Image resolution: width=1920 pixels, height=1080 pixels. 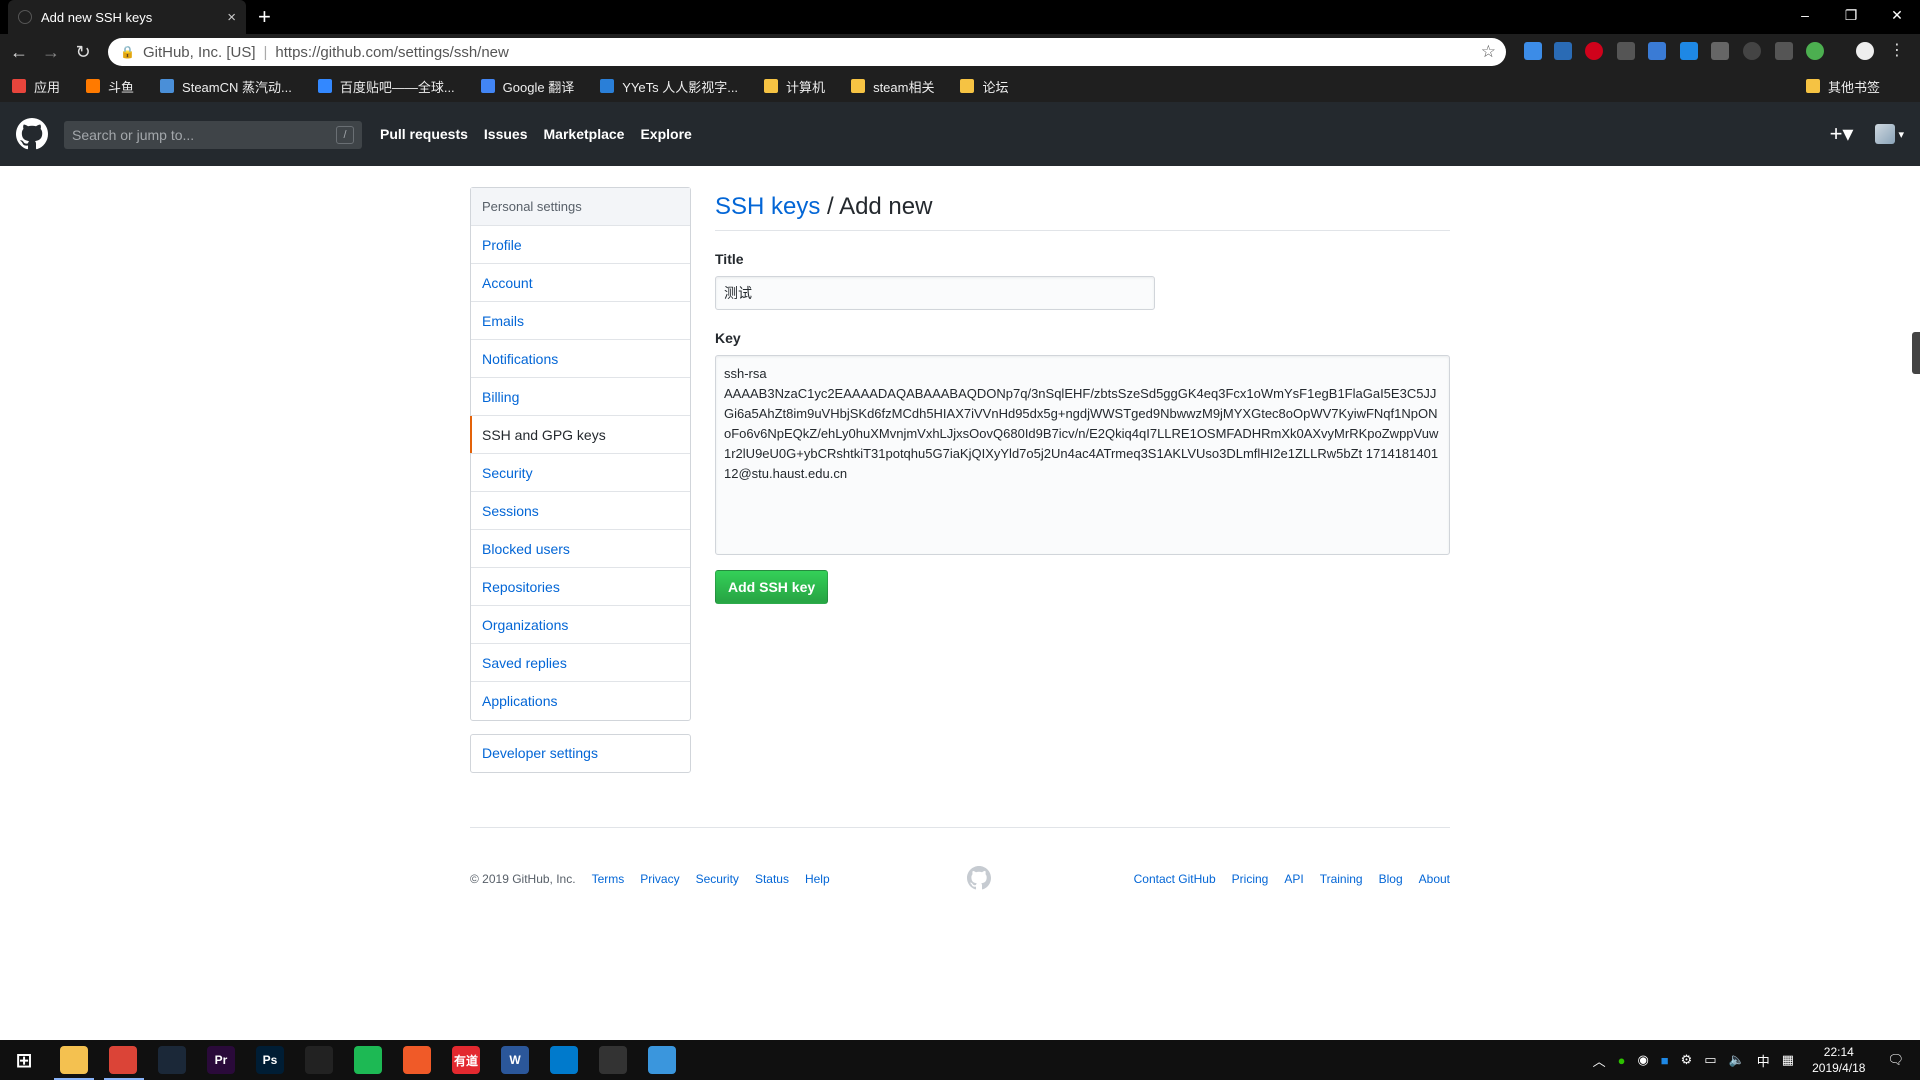 I want to click on bookmark-star-icon: ☆, so click(x=1488, y=52).